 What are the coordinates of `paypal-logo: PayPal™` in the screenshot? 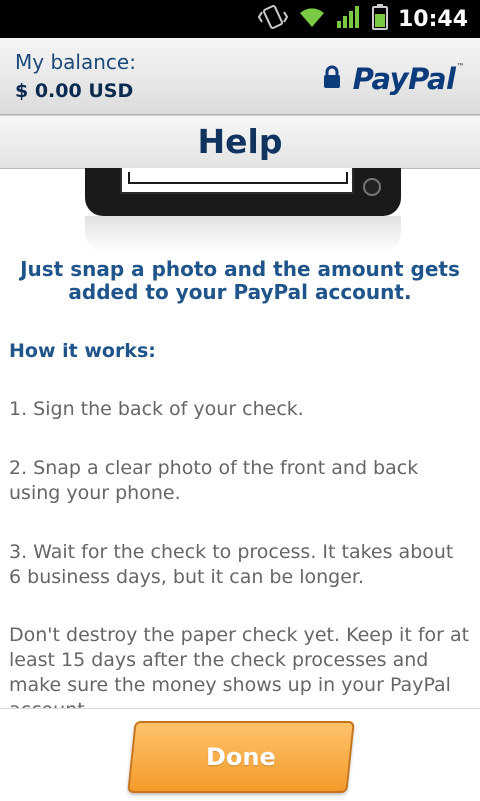 It's located at (408, 79).